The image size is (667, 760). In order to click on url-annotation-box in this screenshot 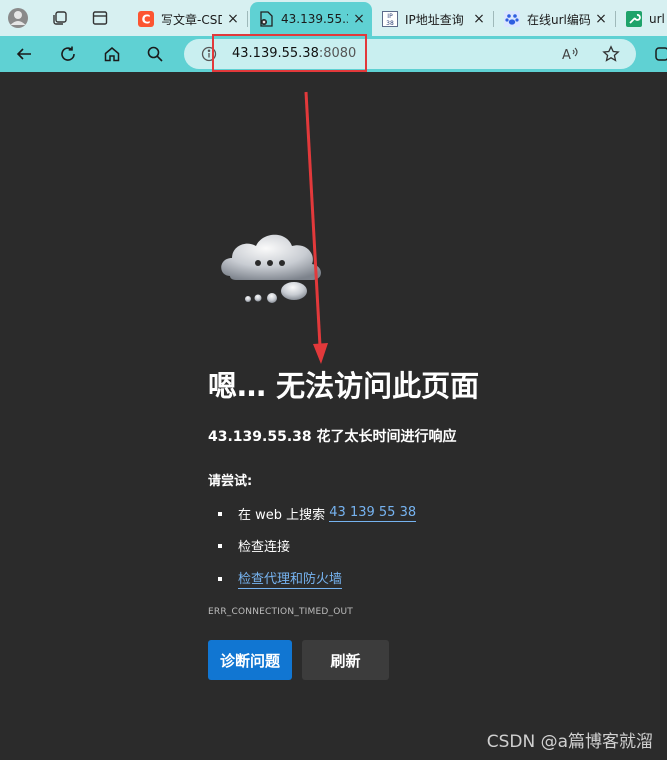, I will do `click(289, 53)`.